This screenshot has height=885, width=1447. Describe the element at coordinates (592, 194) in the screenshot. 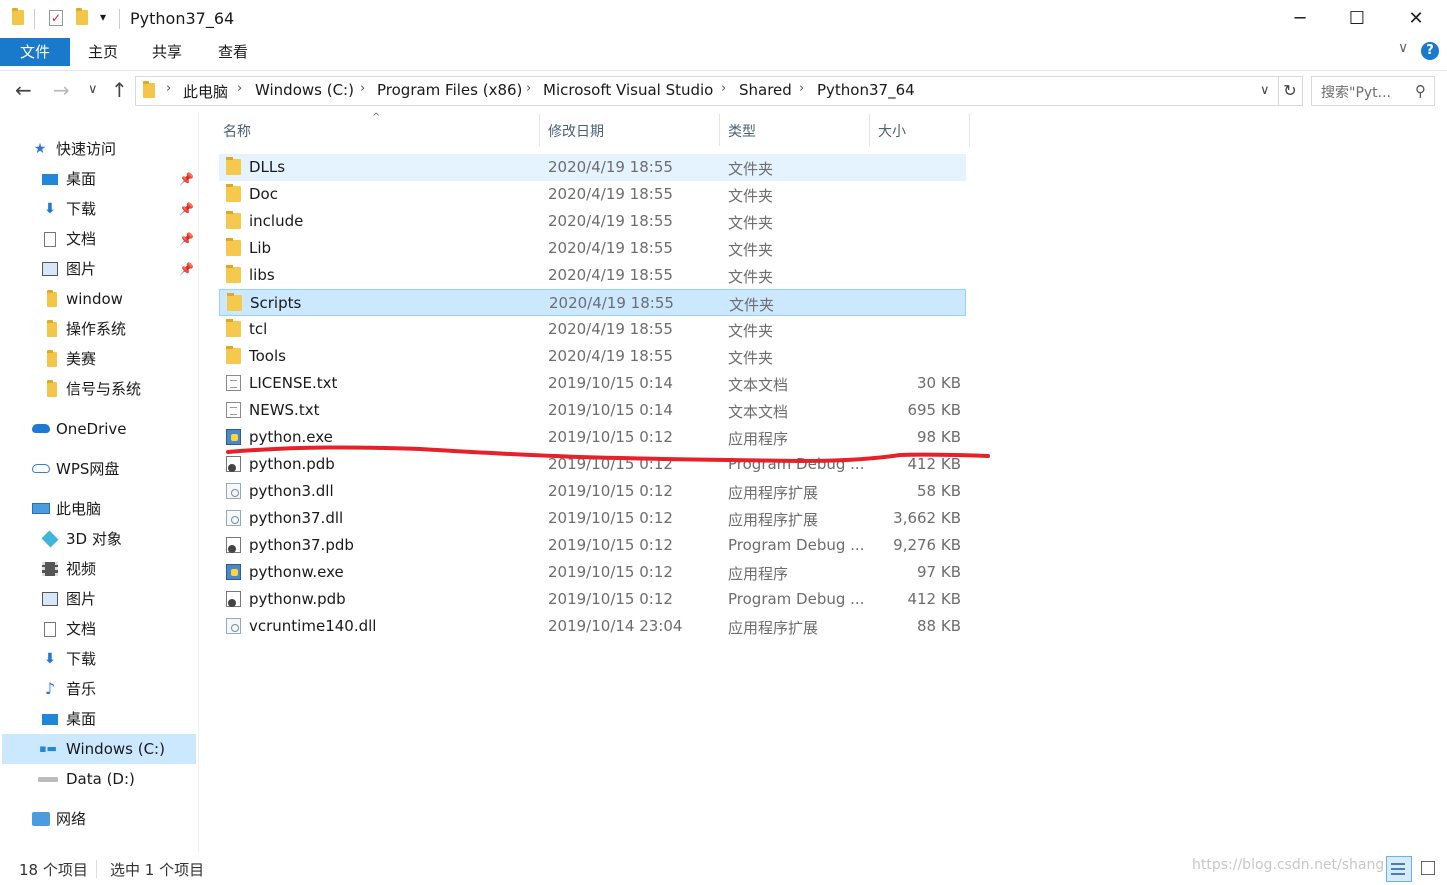

I see `file-row: Doc 2020/4/19 18:55 文件夹` at that location.